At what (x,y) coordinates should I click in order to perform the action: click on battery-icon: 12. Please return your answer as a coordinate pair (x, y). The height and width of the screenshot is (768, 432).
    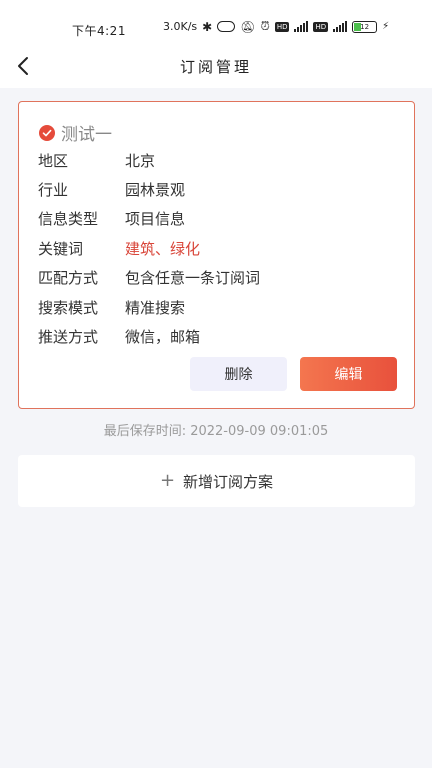
    Looking at the image, I should click on (365, 26).